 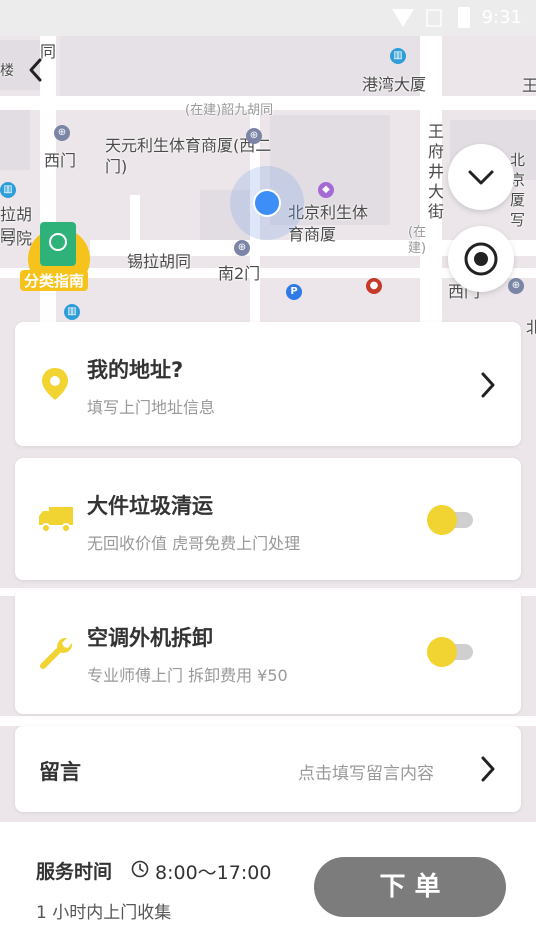 I want to click on battery-icon, so click(x=464, y=17).